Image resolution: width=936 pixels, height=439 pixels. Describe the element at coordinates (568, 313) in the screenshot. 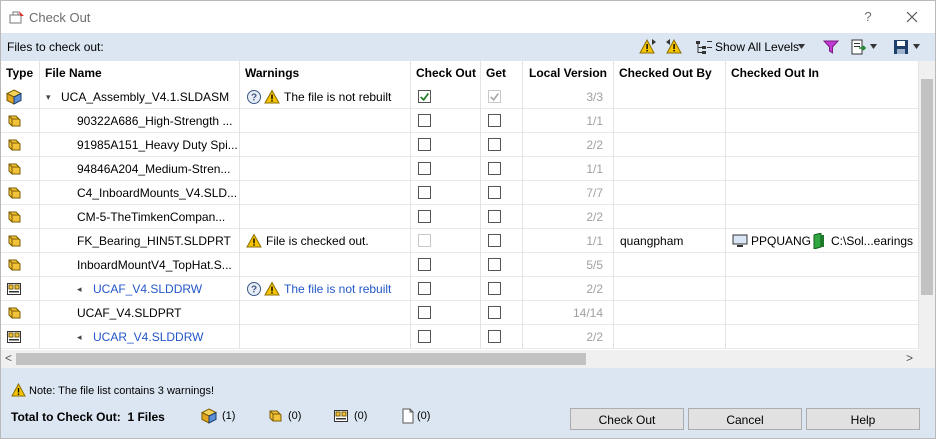

I see `local-version: 14/14` at that location.